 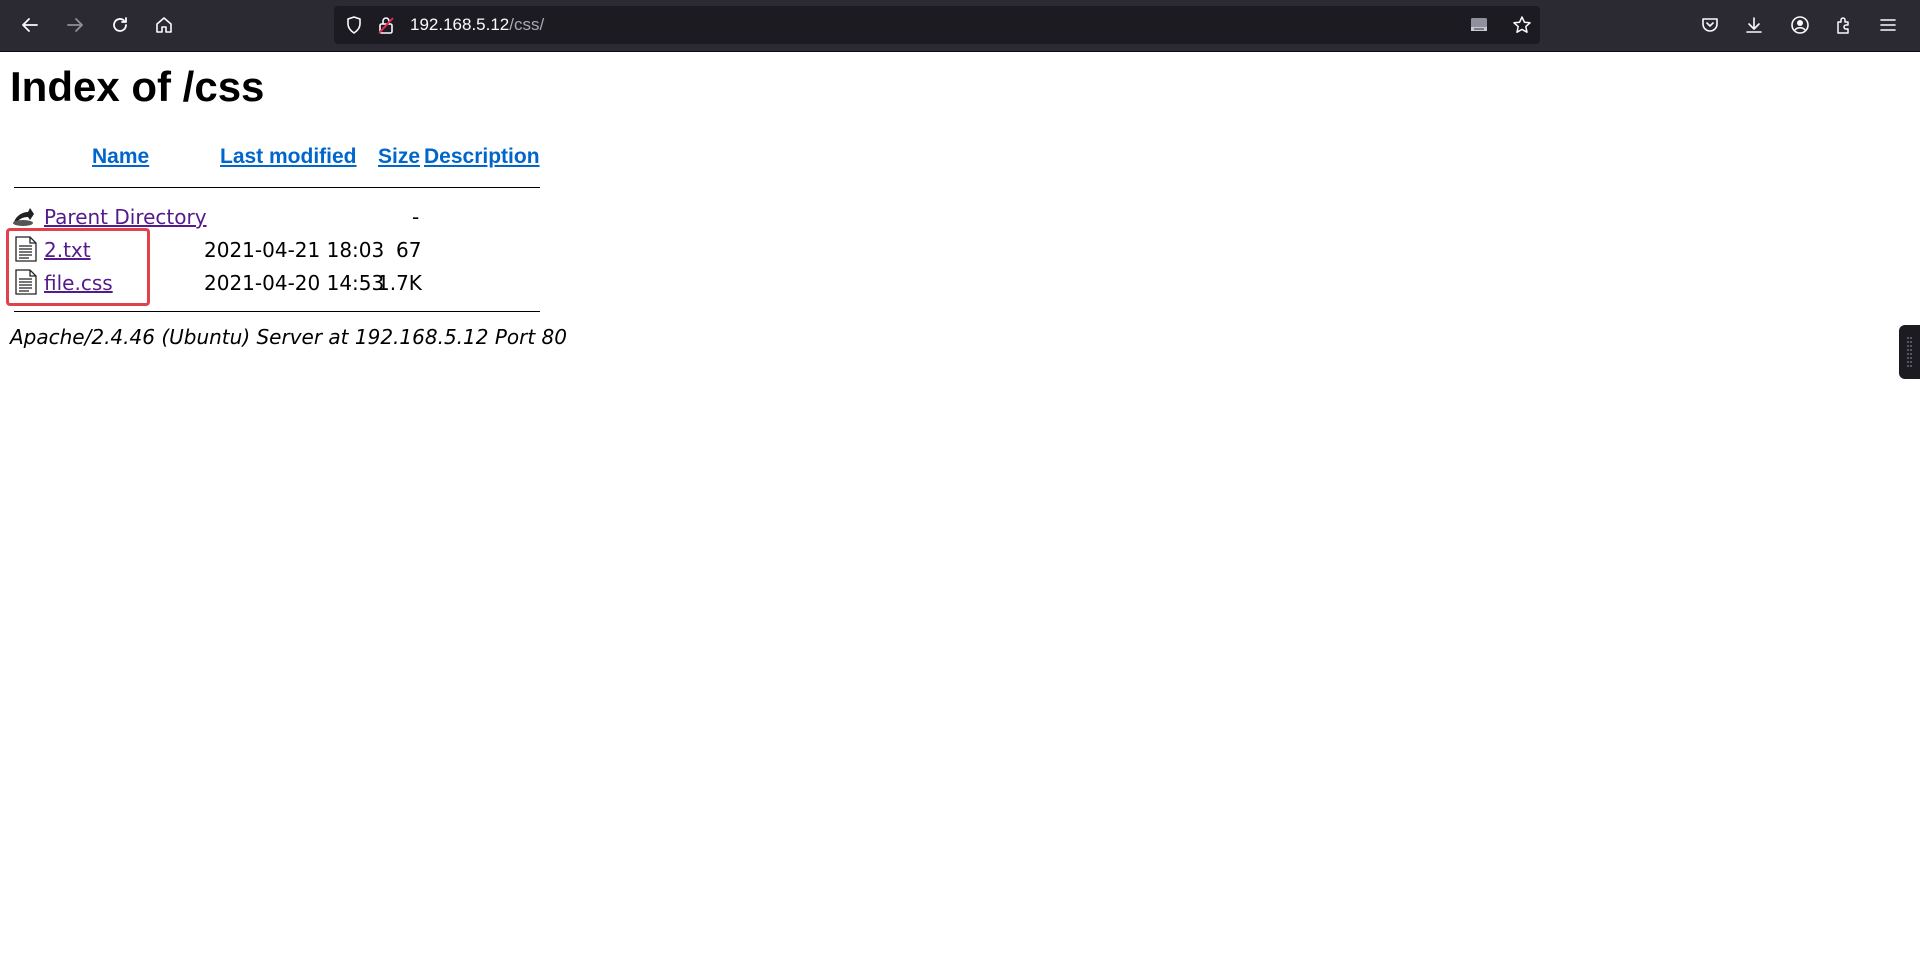 I want to click on url-path: /css/, so click(x=527, y=24).